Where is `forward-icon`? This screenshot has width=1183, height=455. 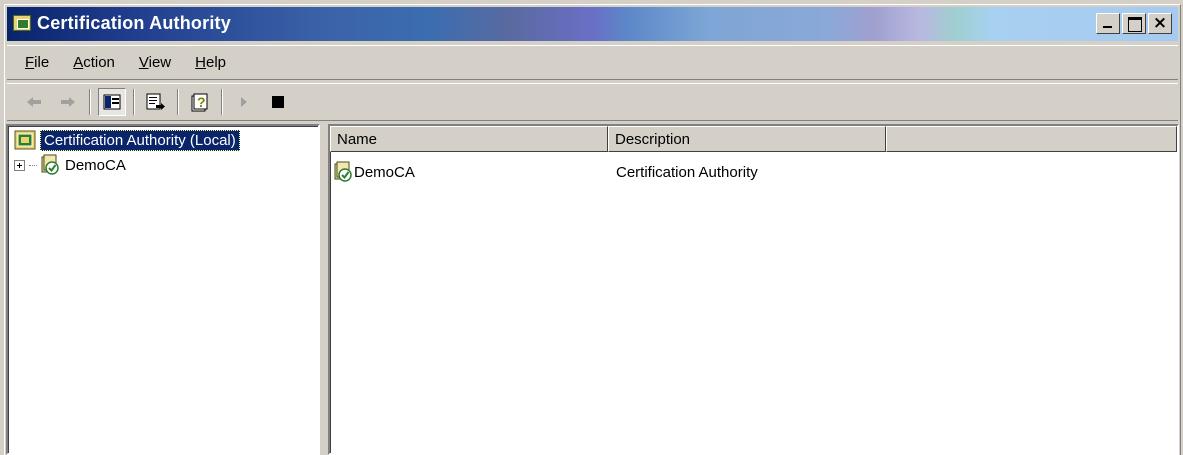 forward-icon is located at coordinates (68, 102).